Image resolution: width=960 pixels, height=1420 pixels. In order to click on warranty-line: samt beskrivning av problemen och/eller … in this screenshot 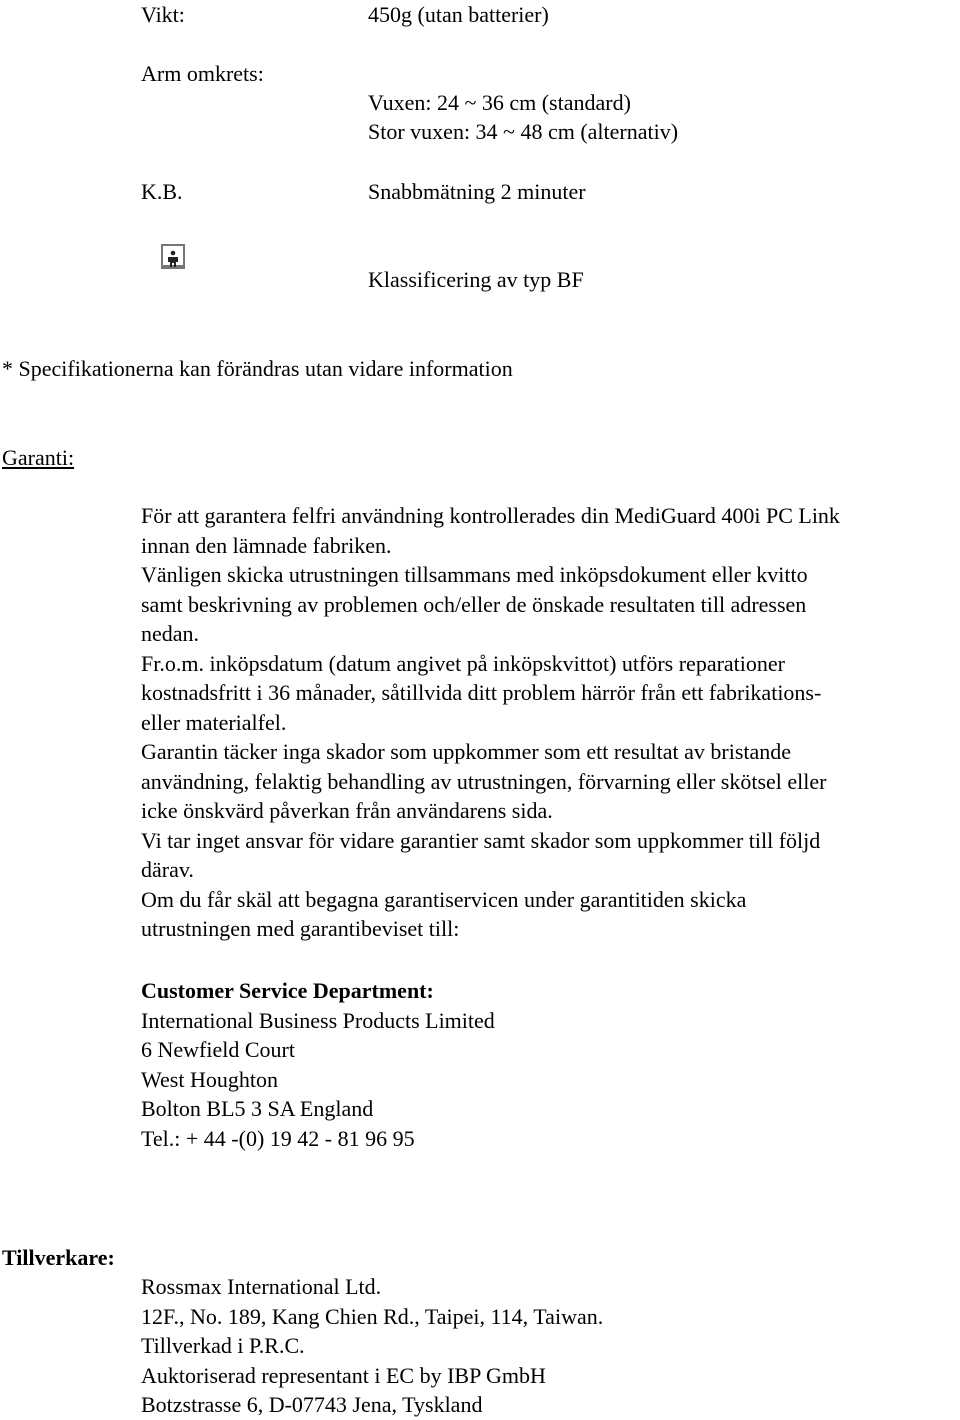, I will do `click(474, 604)`.